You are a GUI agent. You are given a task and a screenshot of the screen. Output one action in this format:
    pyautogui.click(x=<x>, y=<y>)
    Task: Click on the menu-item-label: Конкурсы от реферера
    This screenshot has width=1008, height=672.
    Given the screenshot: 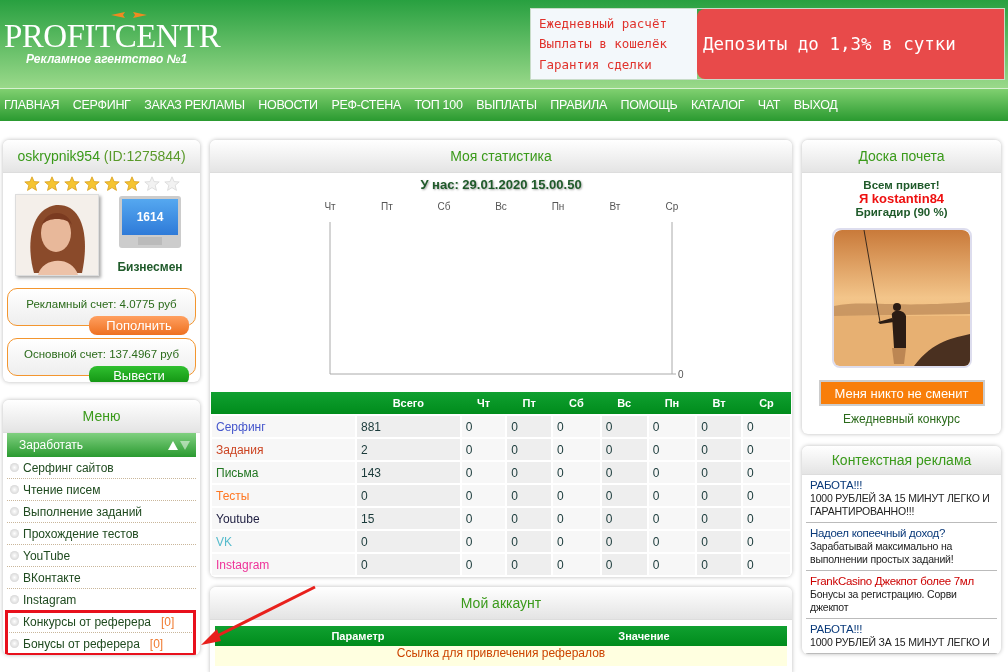 What is the action you would take?
    pyautogui.click(x=87, y=621)
    